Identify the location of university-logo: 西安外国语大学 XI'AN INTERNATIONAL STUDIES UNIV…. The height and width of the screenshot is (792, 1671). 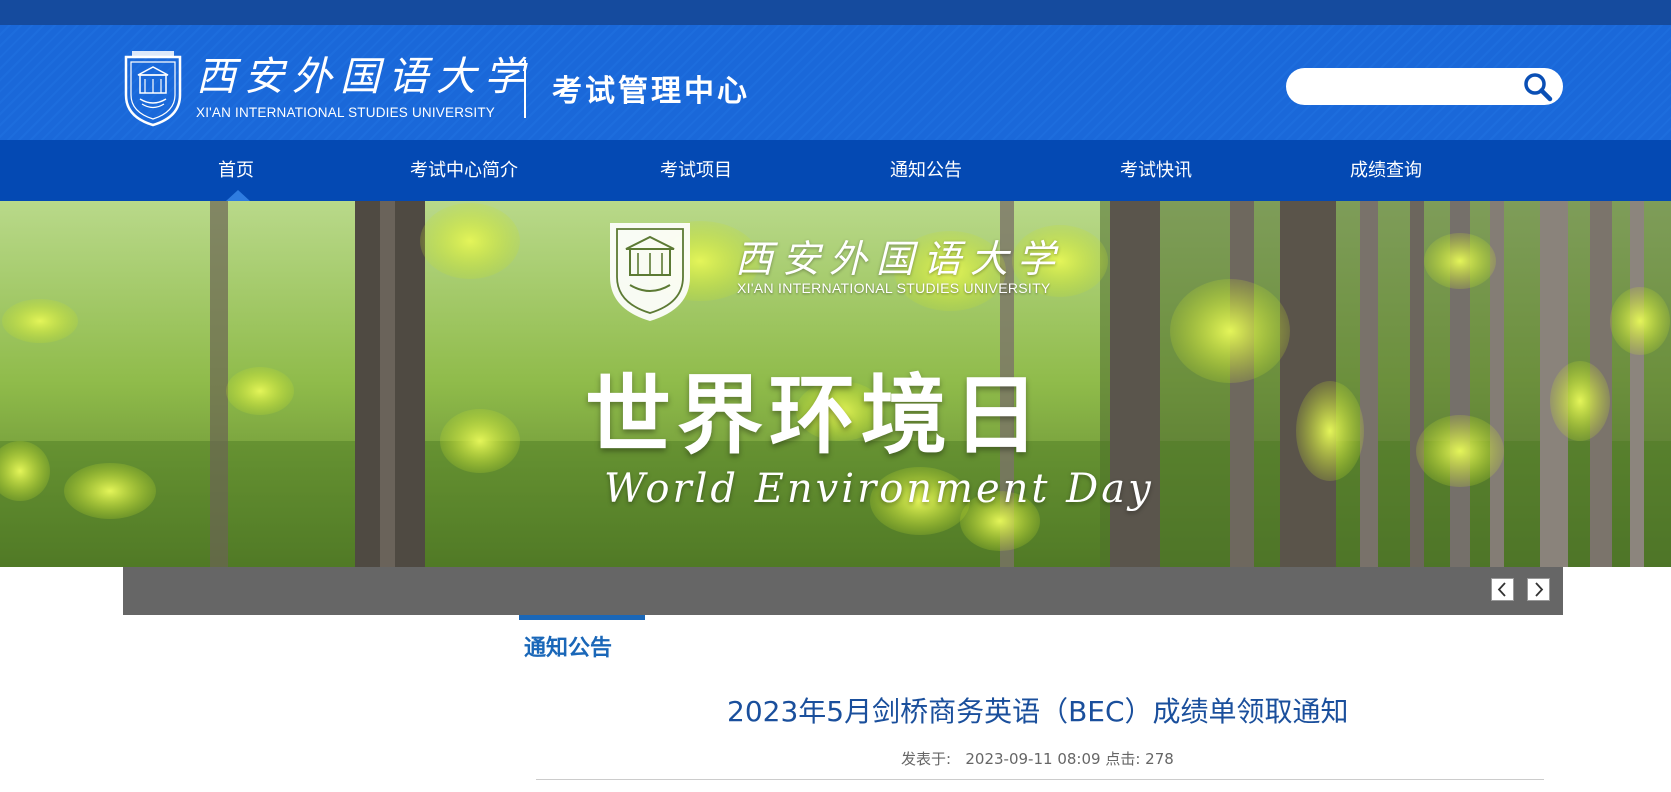
(327, 88).